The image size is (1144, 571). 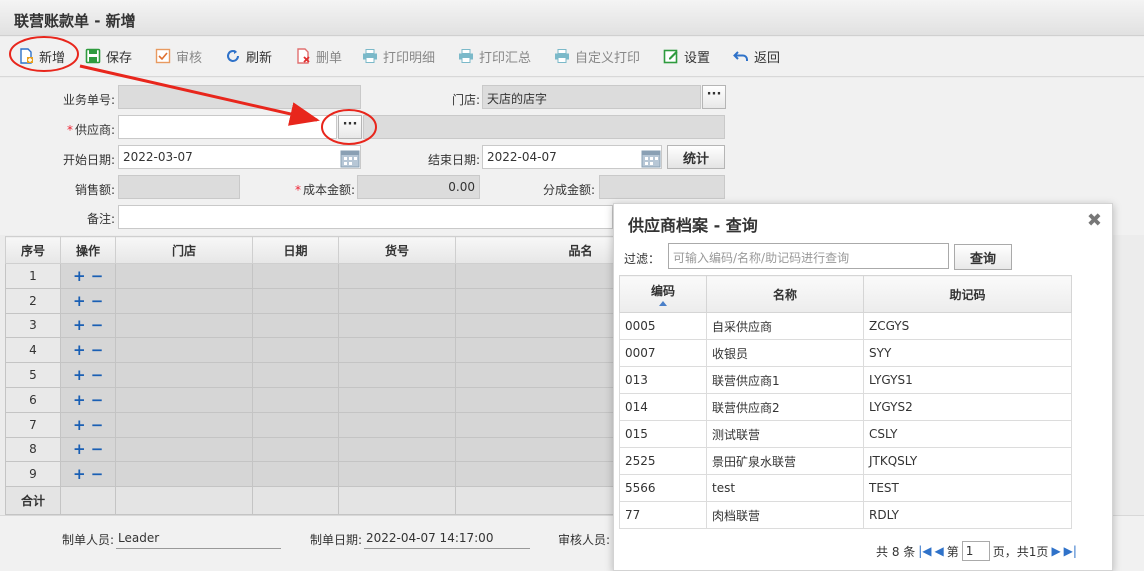 What do you see at coordinates (975, 551) in the screenshot?
I see `page-input: 1` at bounding box center [975, 551].